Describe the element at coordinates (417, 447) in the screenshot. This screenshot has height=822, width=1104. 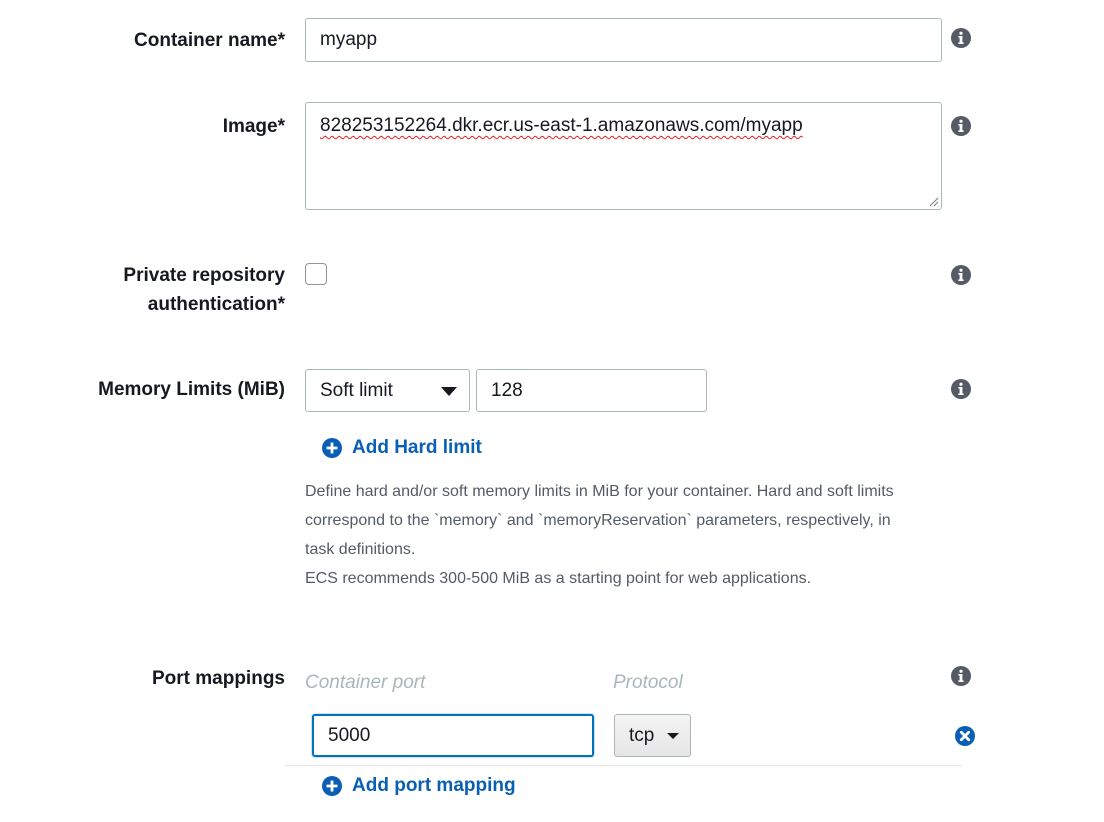
I see `add-hard-limit-label: Add Hard limit` at that location.